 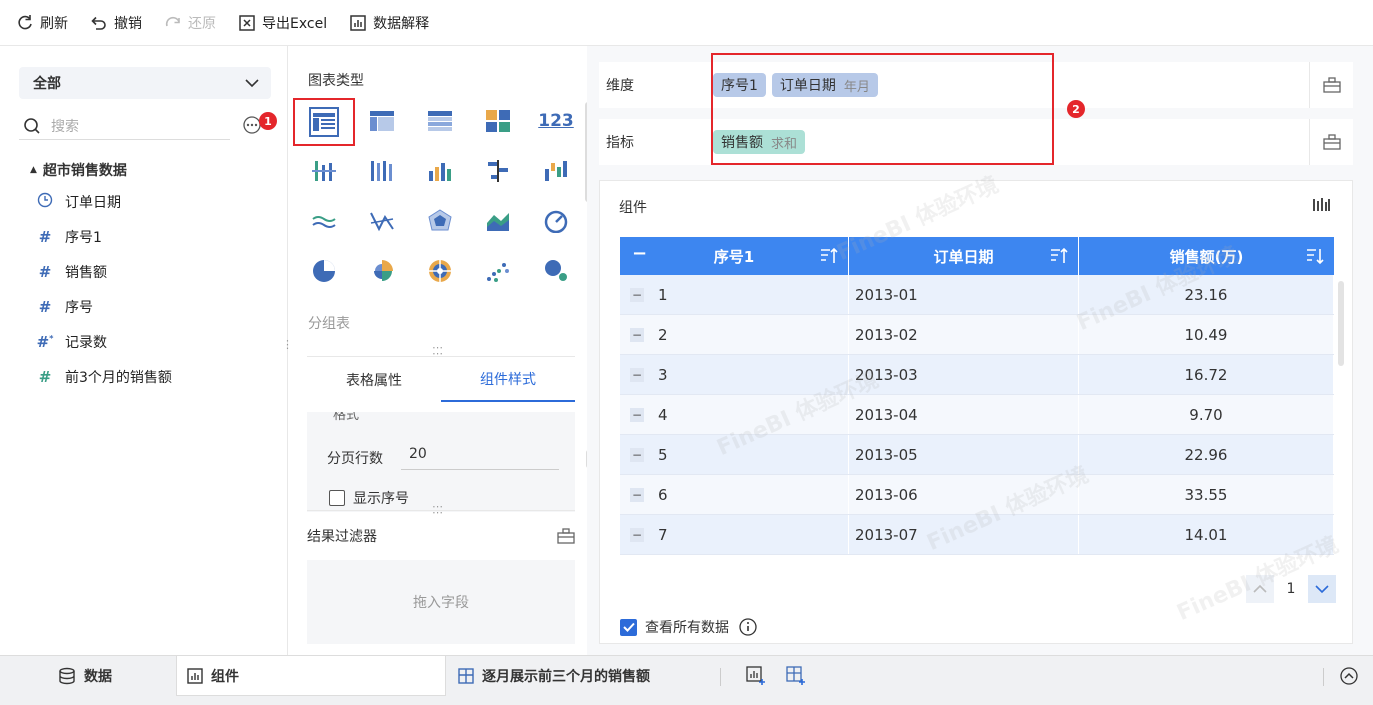 I want to click on field-label: 销售额, so click(x=86, y=273).